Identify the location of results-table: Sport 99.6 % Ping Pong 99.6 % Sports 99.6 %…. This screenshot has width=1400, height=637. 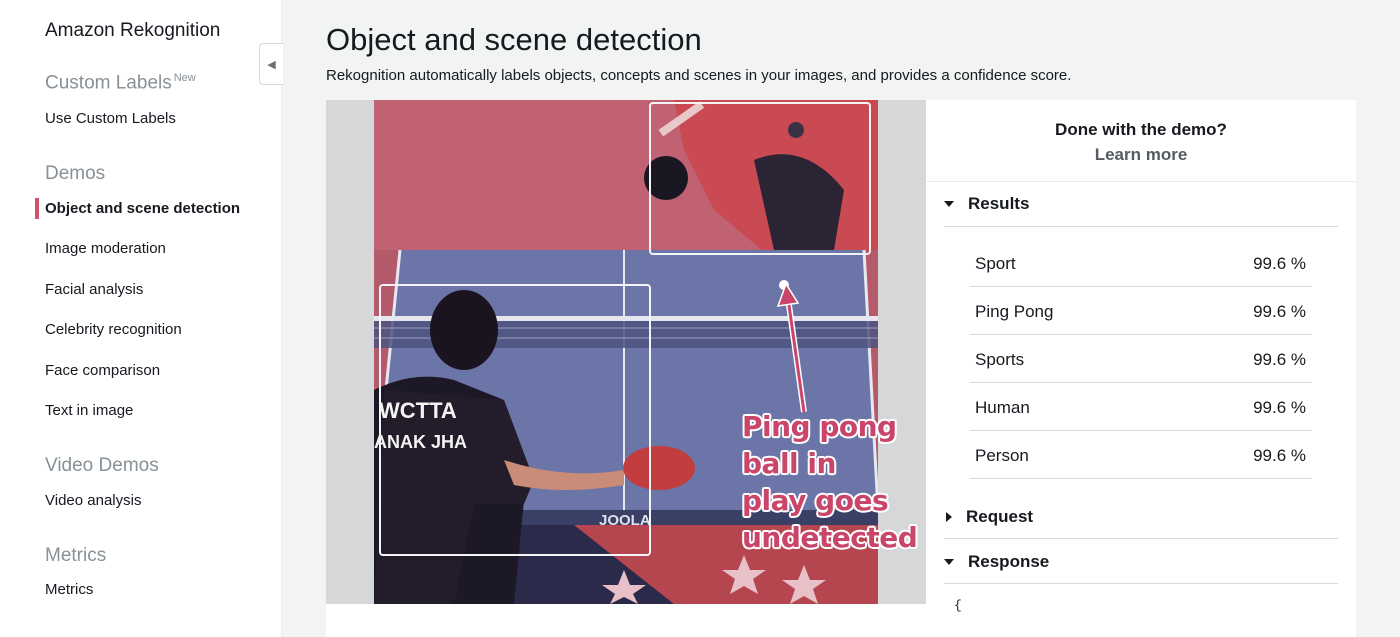
(1141, 359).